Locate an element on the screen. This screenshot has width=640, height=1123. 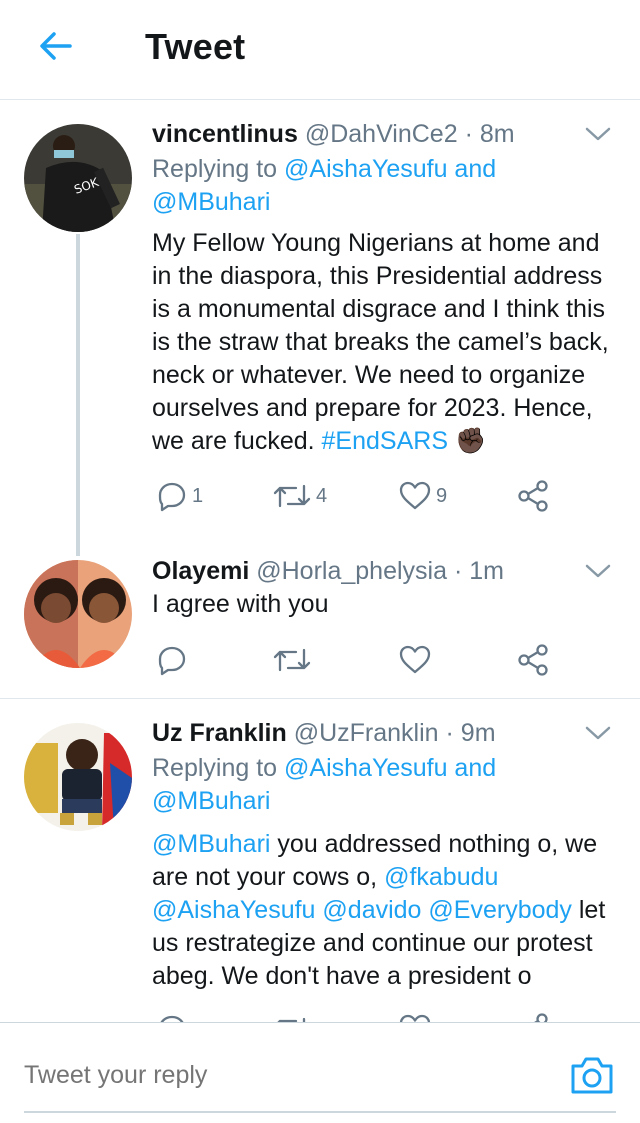
user-handle: @UzFranklin is located at coordinates (366, 733).